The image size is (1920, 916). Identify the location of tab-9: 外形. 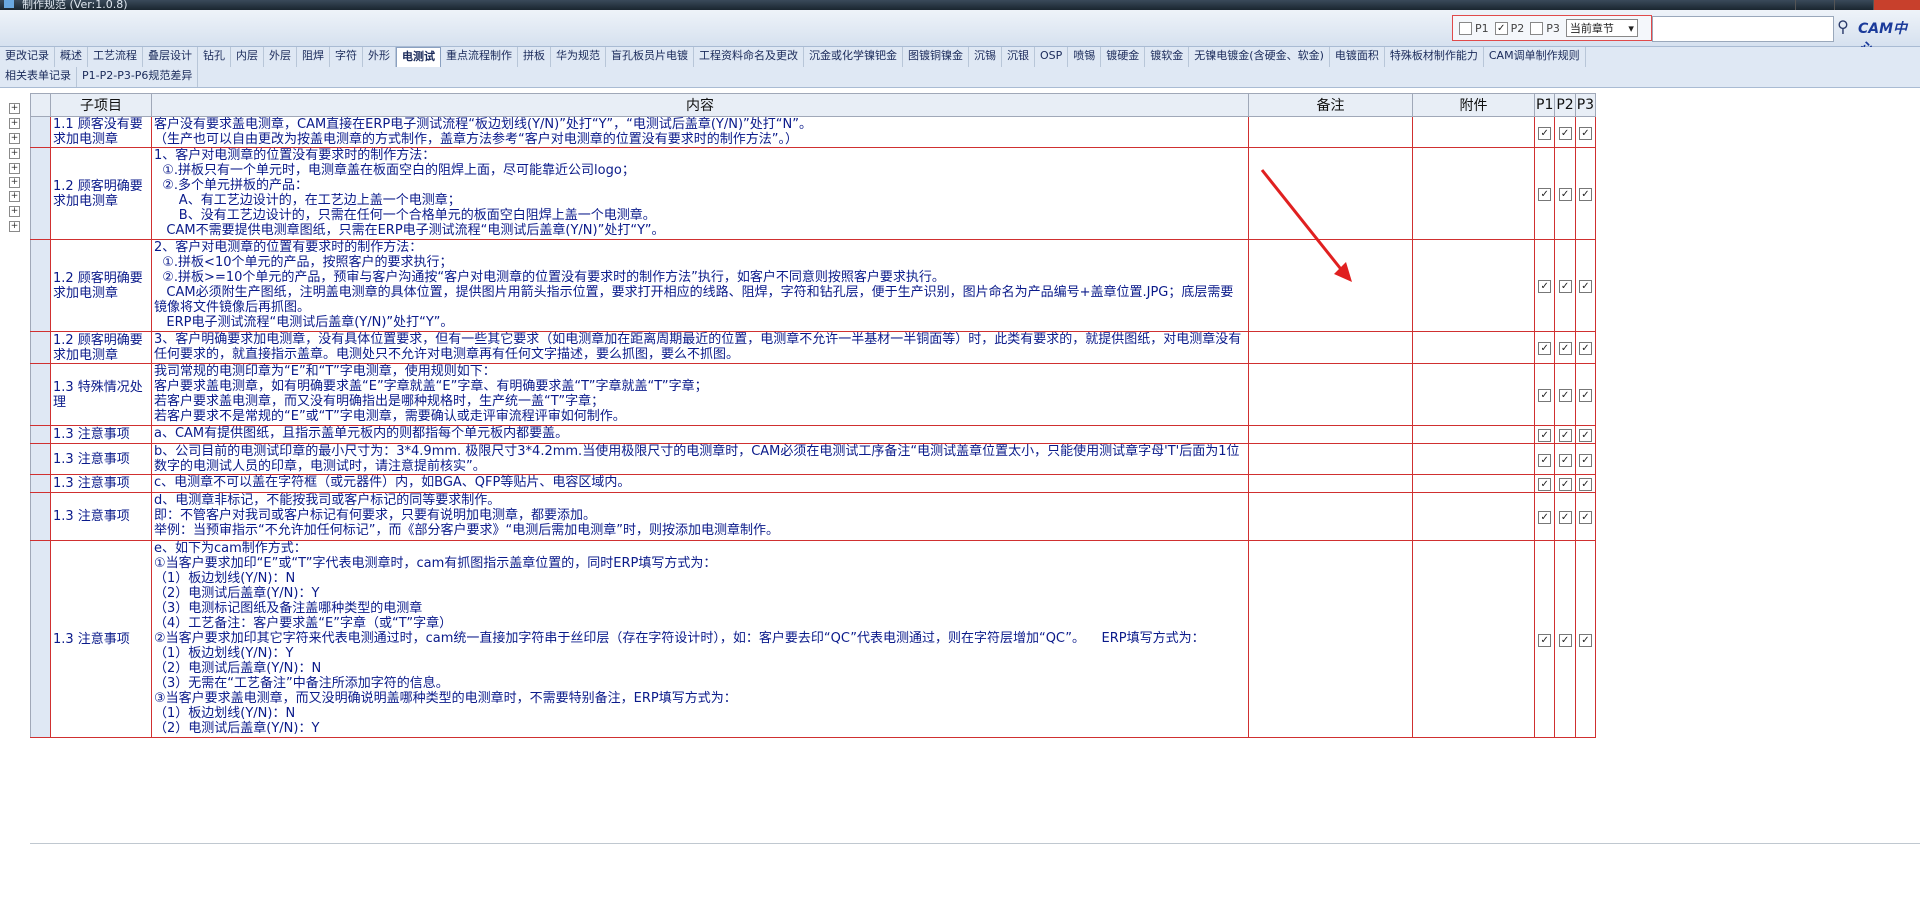
(379, 57).